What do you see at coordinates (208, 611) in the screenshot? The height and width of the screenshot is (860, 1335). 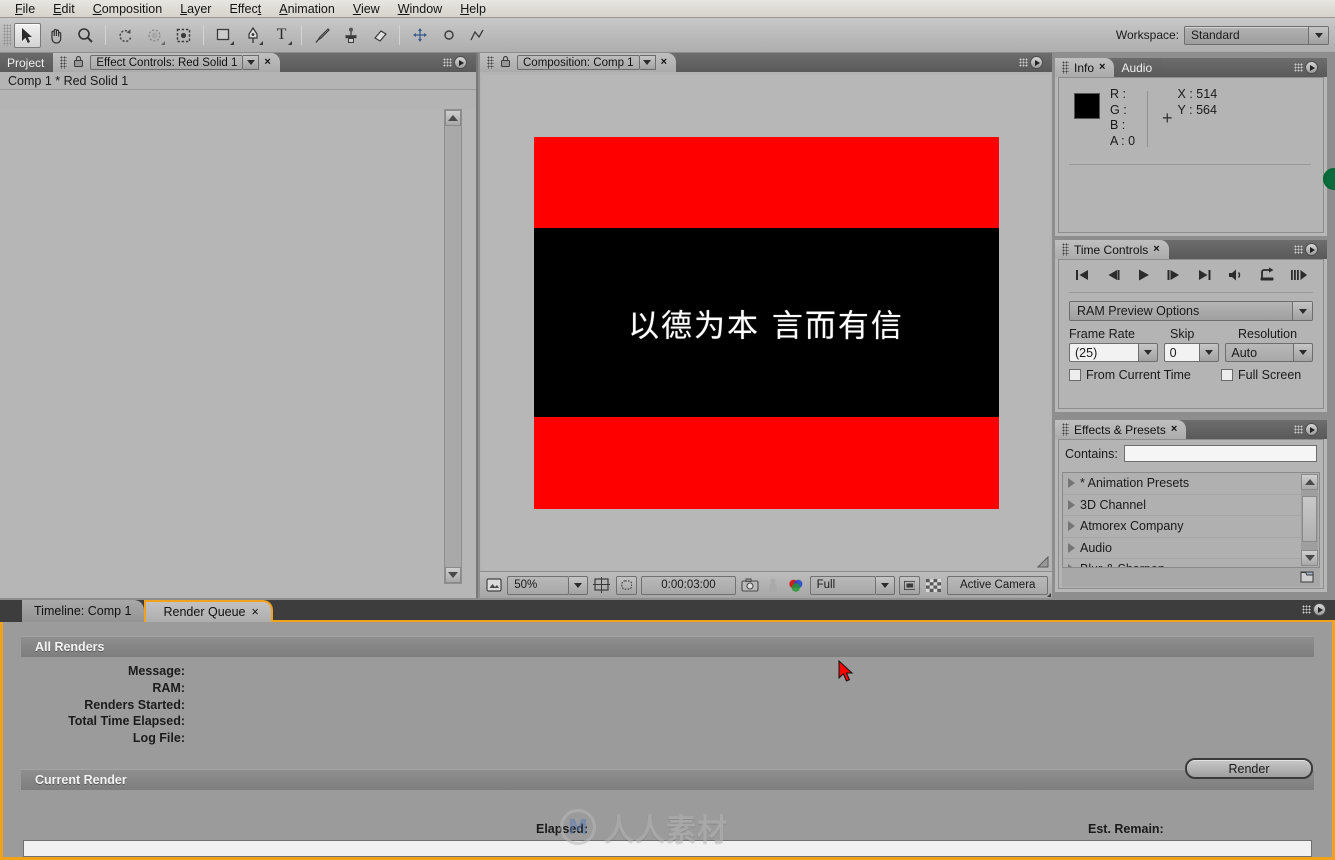 I see `tab-render-queue: Render Queue ×` at bounding box center [208, 611].